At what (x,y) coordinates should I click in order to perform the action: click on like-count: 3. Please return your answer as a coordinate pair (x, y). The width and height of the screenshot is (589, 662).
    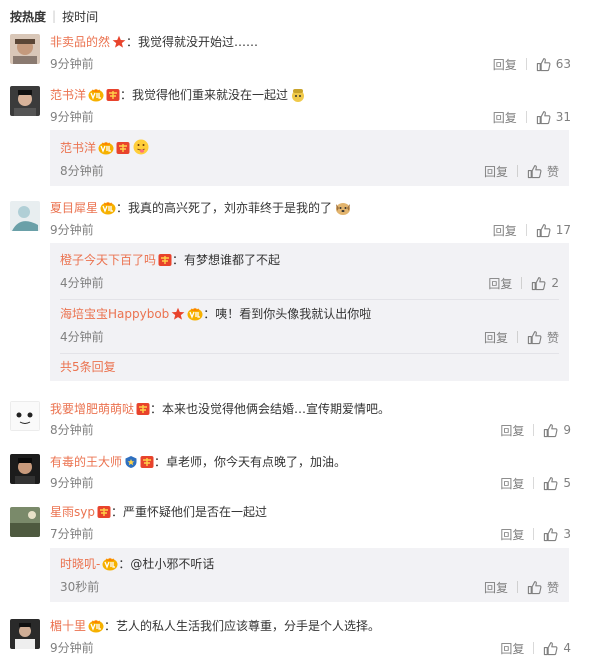
    Looking at the image, I should click on (567, 534).